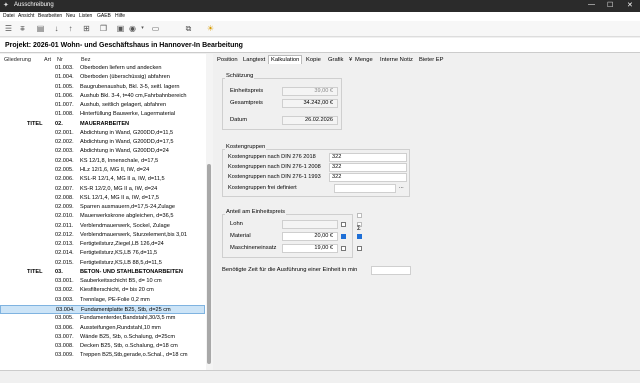 This screenshot has width=640, height=383. Describe the element at coordinates (359, 215) in the screenshot. I see `sum-top-checkbox` at that location.